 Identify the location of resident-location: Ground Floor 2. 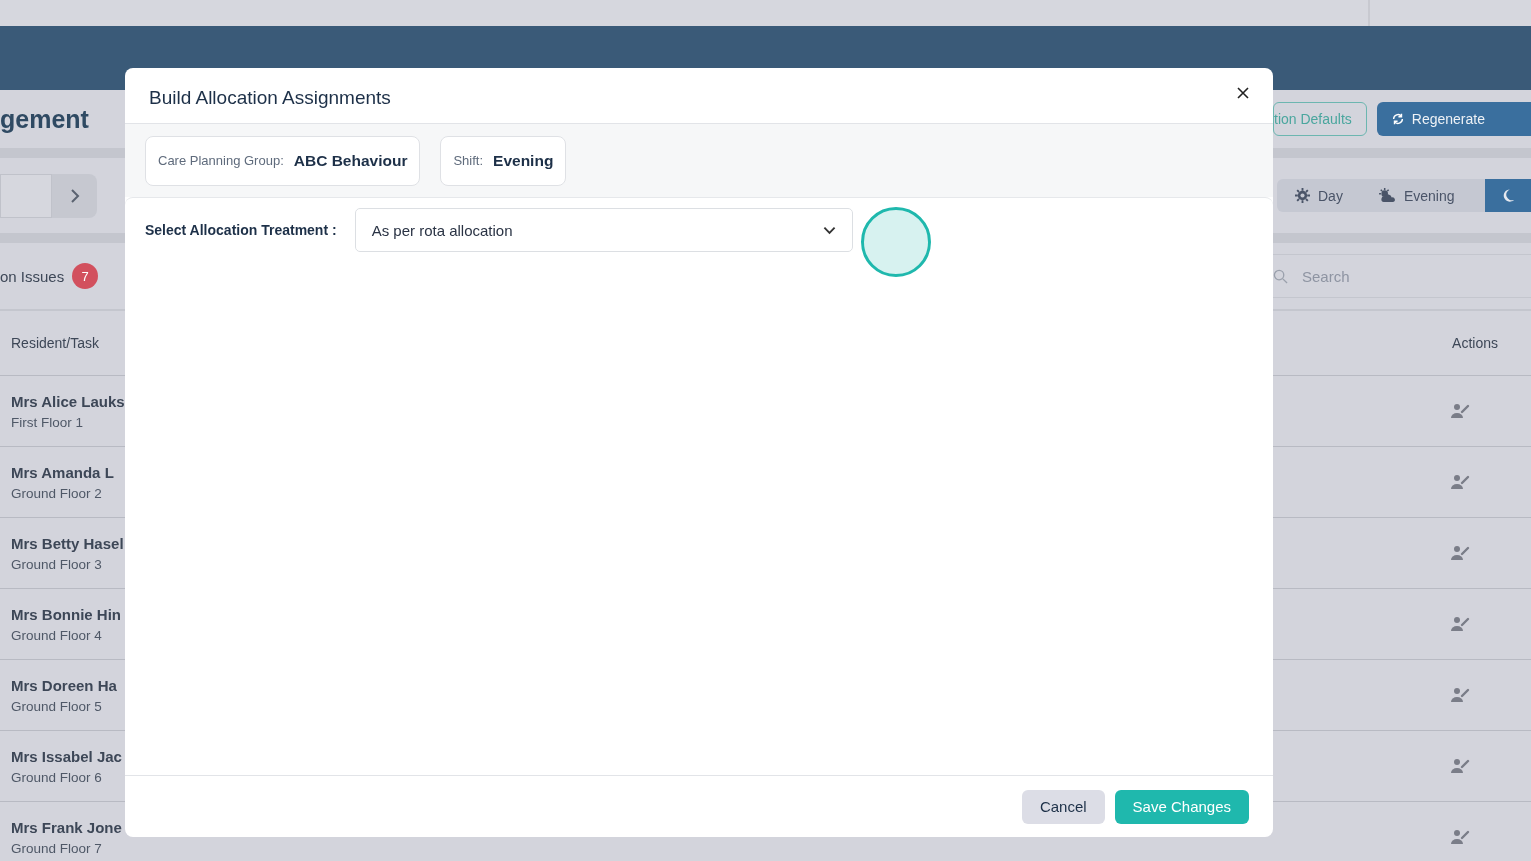
(56, 493).